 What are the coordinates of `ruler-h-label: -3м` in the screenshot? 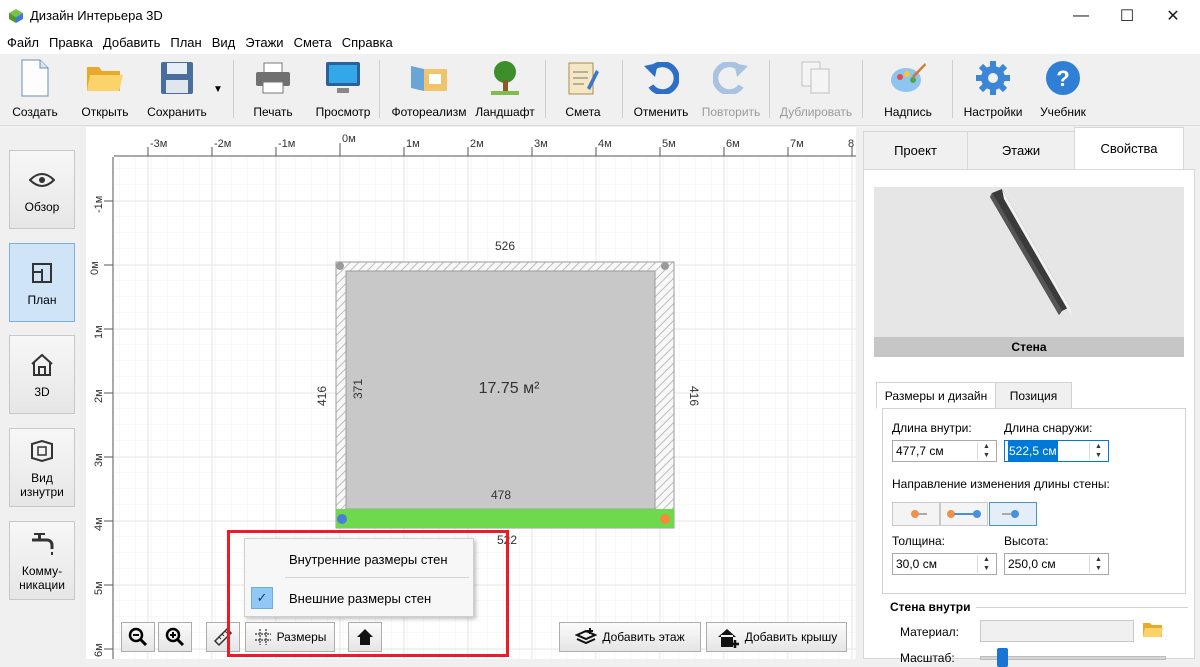 It's located at (158, 144).